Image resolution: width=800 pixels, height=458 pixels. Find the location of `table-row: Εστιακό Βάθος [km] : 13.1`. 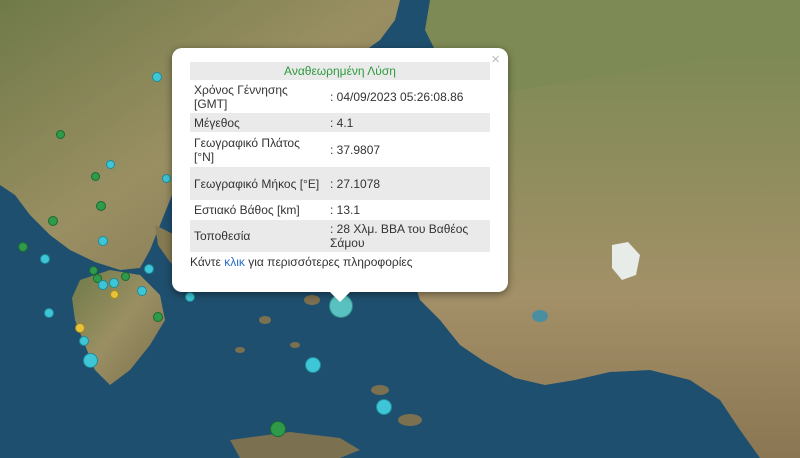

table-row: Εστιακό Βάθος [km] : 13.1 is located at coordinates (340, 210).